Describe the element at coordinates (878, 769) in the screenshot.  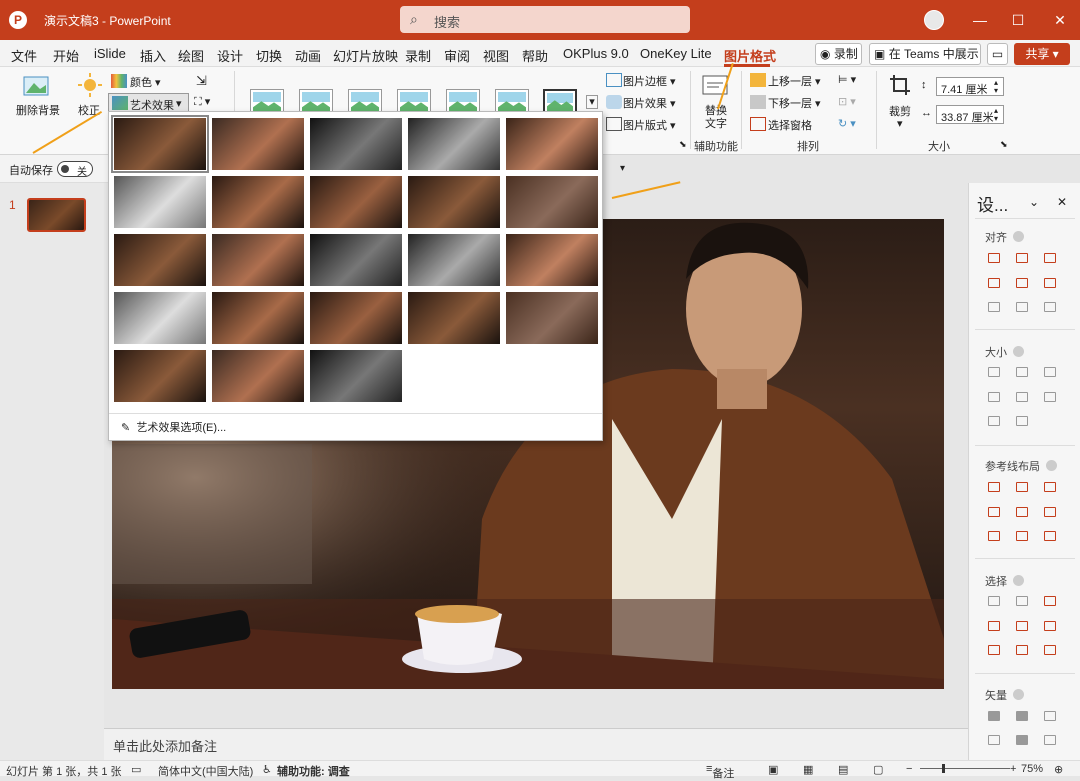
I see `slideshow-icon: ▢` at that location.